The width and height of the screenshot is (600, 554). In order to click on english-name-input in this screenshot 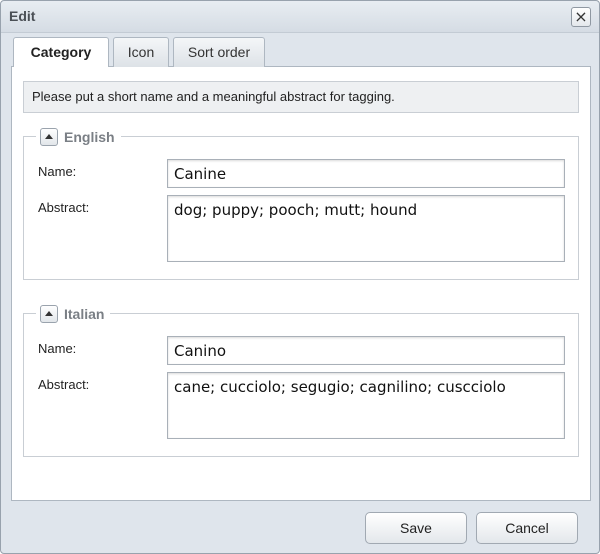, I will do `click(366, 173)`.